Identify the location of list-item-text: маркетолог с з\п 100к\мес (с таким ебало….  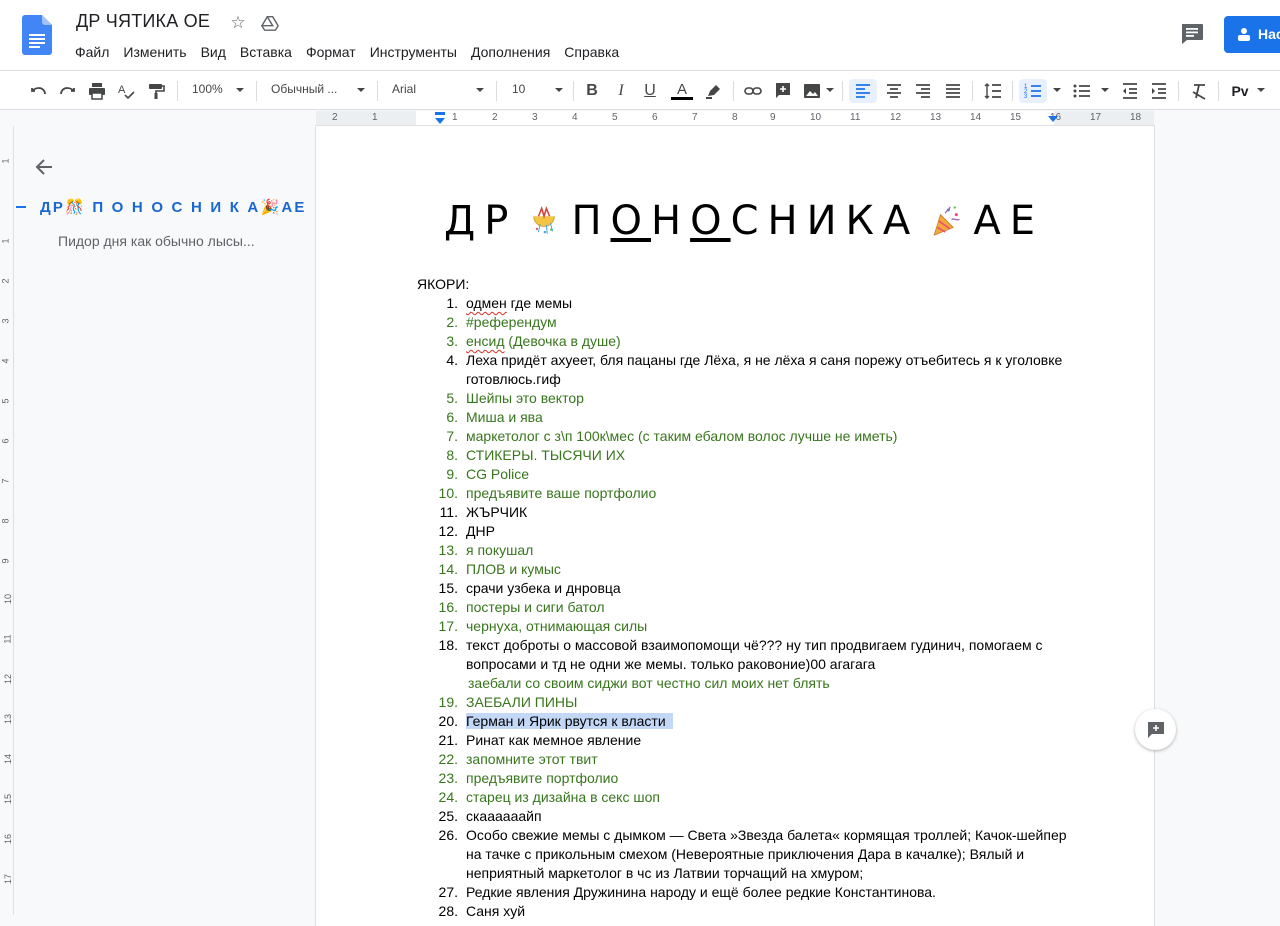
(682, 436).